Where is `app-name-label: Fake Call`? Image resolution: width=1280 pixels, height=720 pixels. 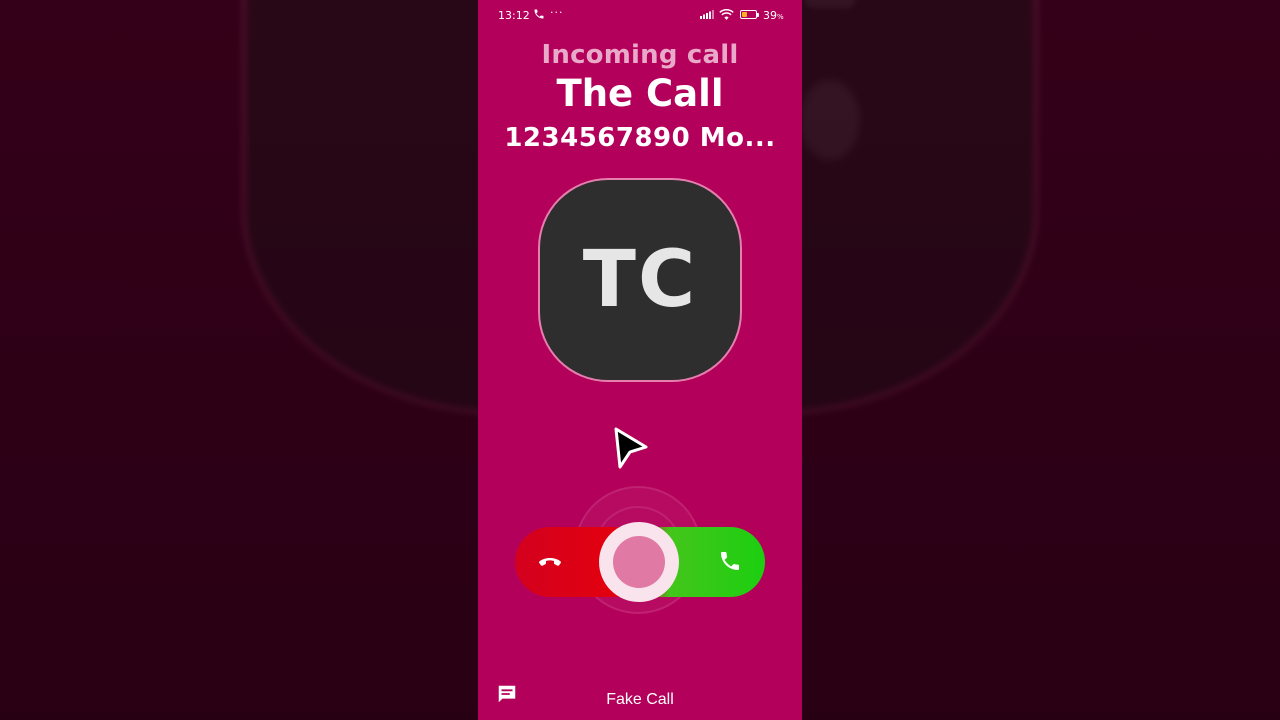
app-name-label: Fake Call is located at coordinates (640, 699).